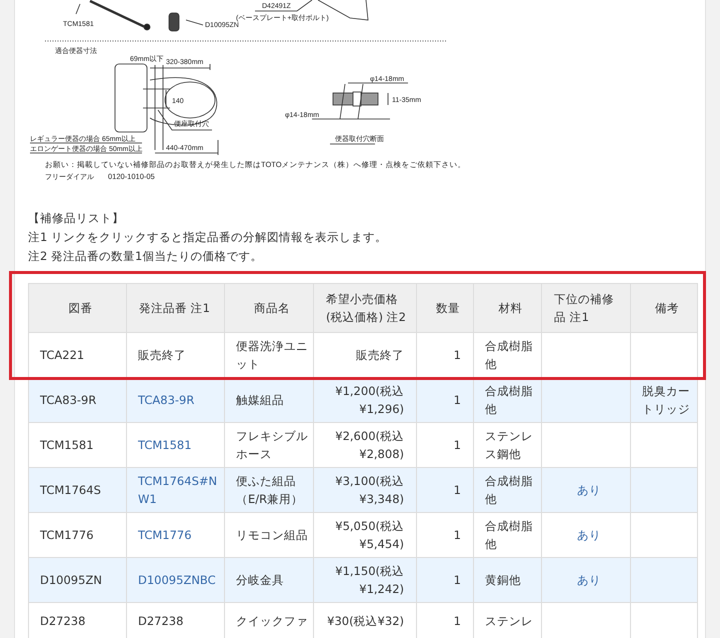 The image size is (720, 638). Describe the element at coordinates (664, 308) in the screenshot. I see `column-header: 備考` at that location.